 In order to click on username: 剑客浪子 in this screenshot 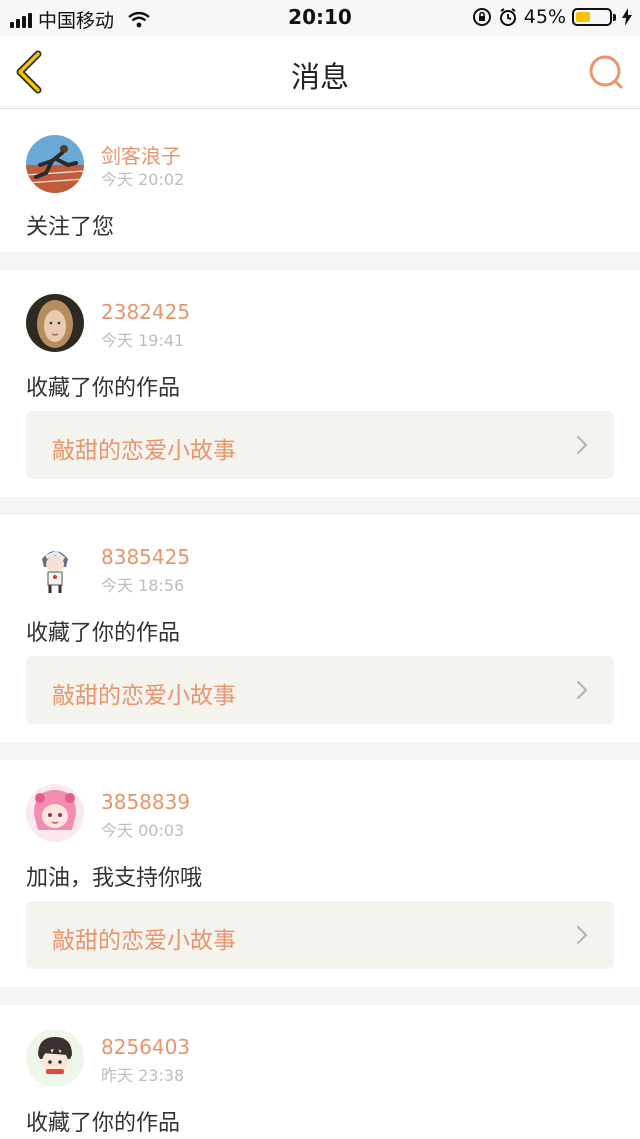, I will do `click(141, 154)`.